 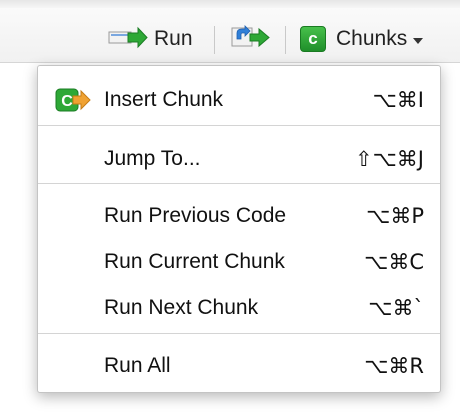 I want to click on menu-item-run-next-chunk: Run Next Chunk ⌥⌘`, so click(x=239, y=307).